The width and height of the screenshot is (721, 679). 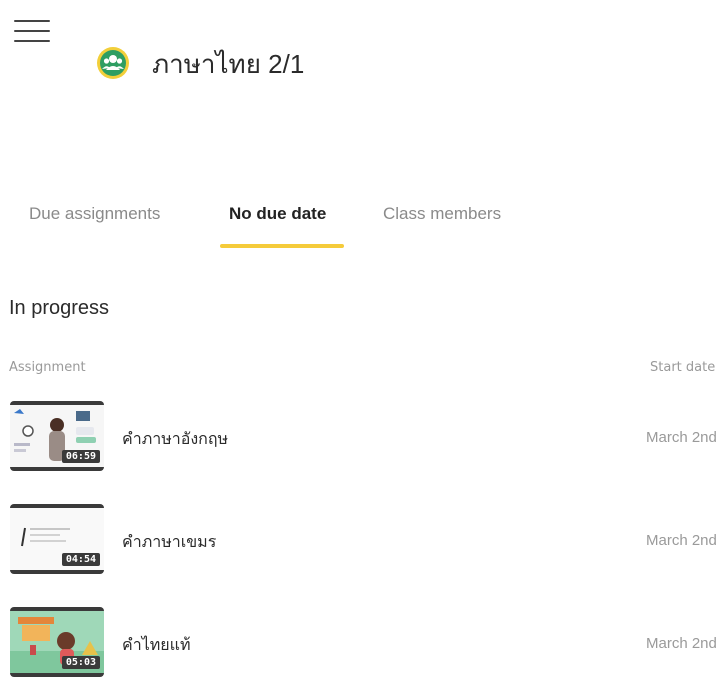 What do you see at coordinates (80, 456) in the screenshot?
I see `video-duration: 06:59` at bounding box center [80, 456].